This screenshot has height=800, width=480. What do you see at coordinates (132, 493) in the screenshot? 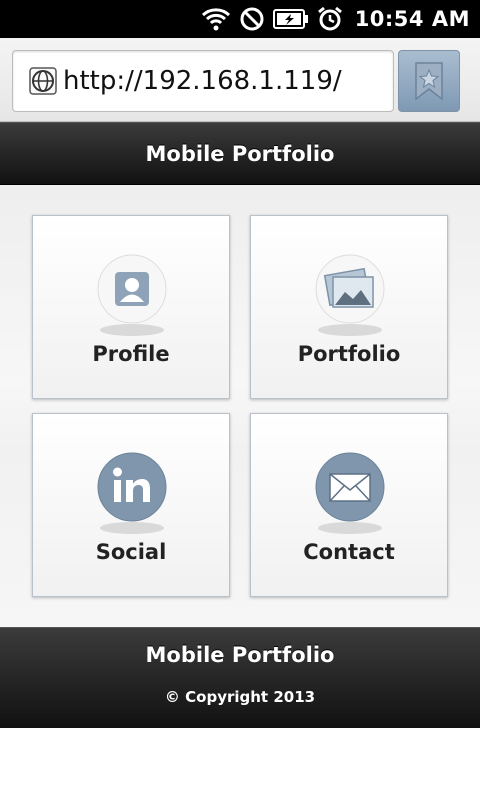
I see `linkedin-icon` at bounding box center [132, 493].